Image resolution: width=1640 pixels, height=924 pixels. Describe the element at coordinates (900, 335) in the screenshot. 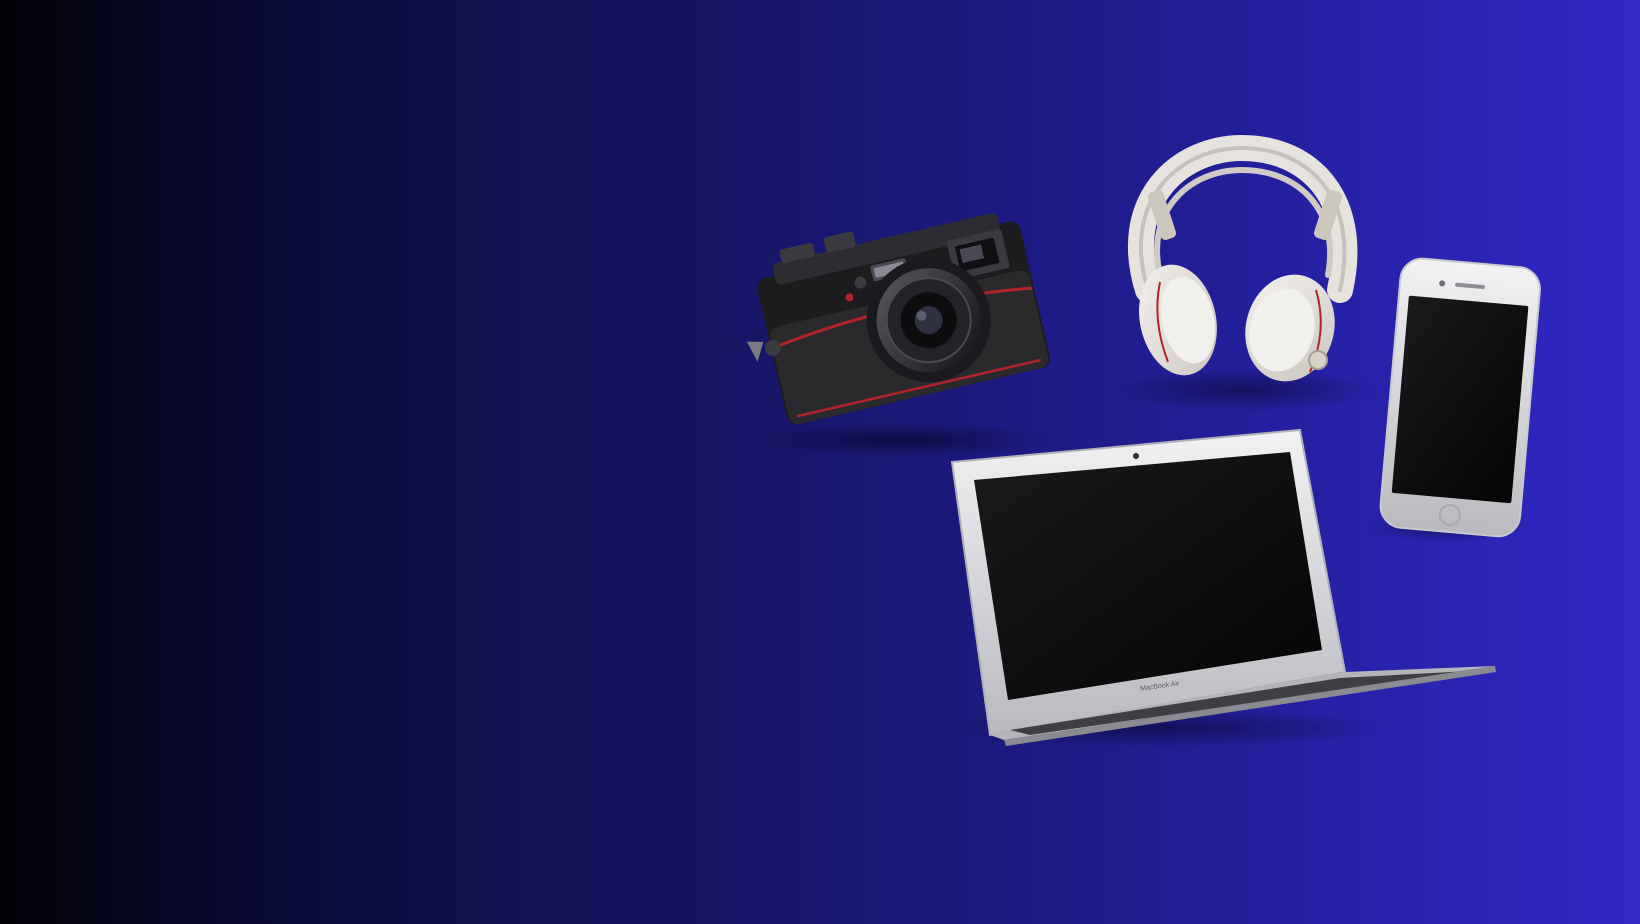

I see `camera-icon` at that location.